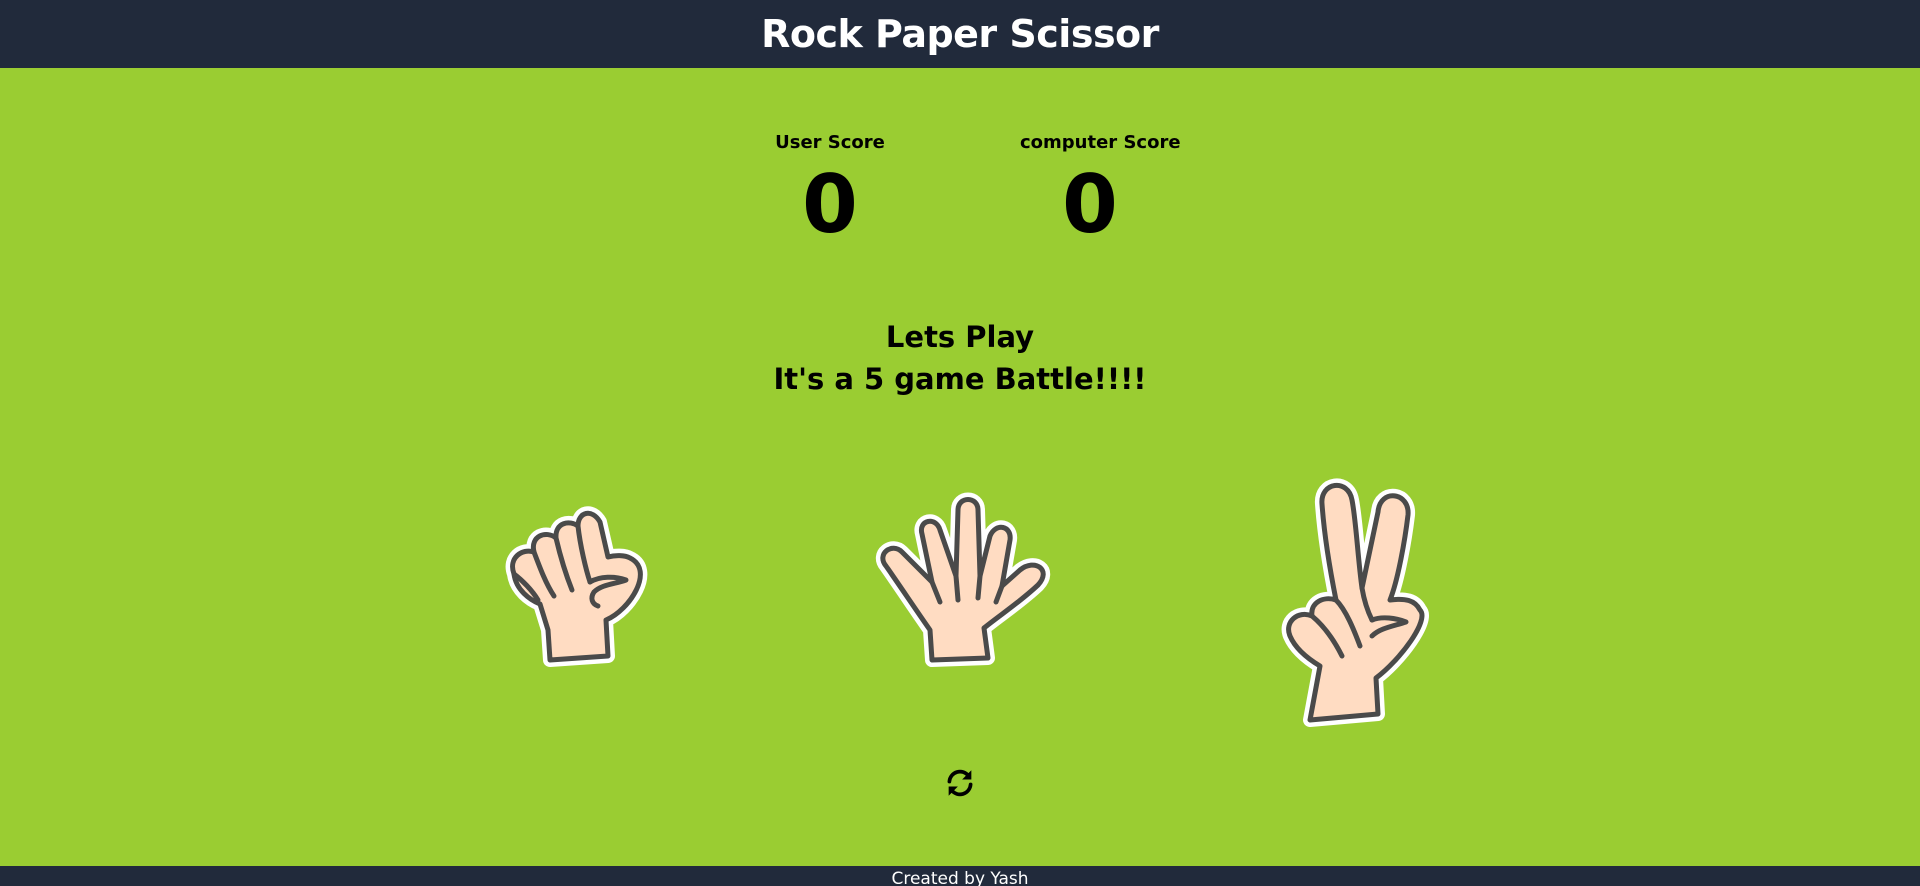  I want to click on computer-score-label: computer Score, so click(1100, 142).